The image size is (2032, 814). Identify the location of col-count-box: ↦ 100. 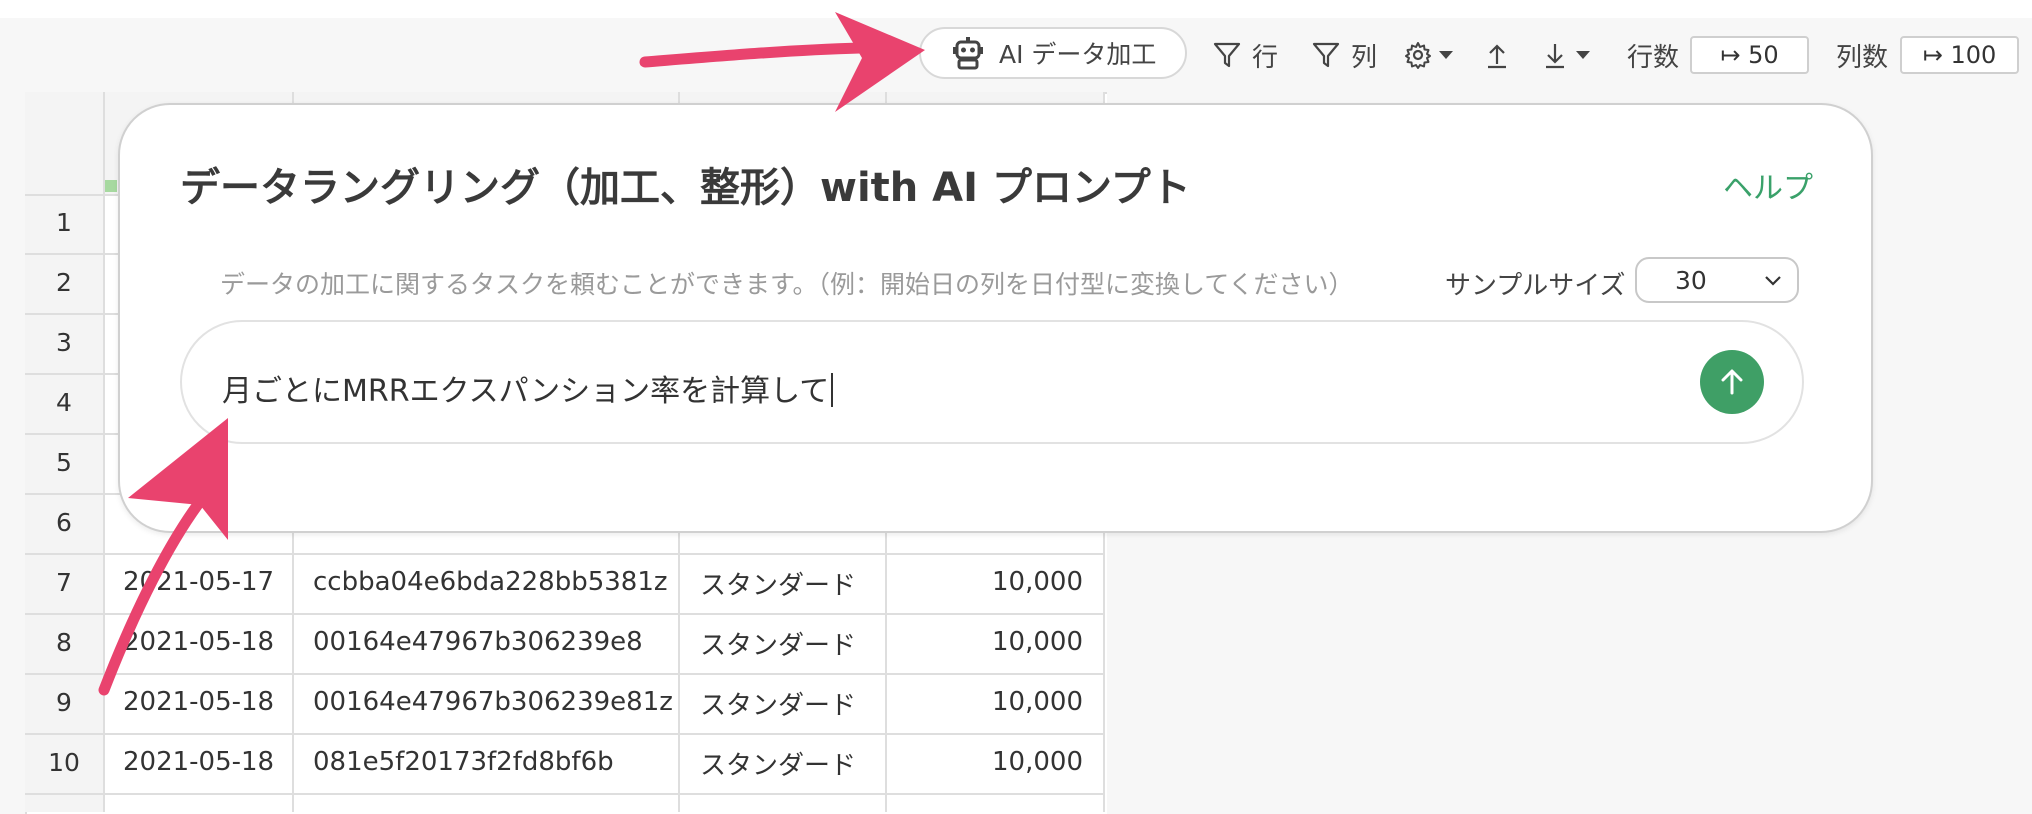
(1959, 55).